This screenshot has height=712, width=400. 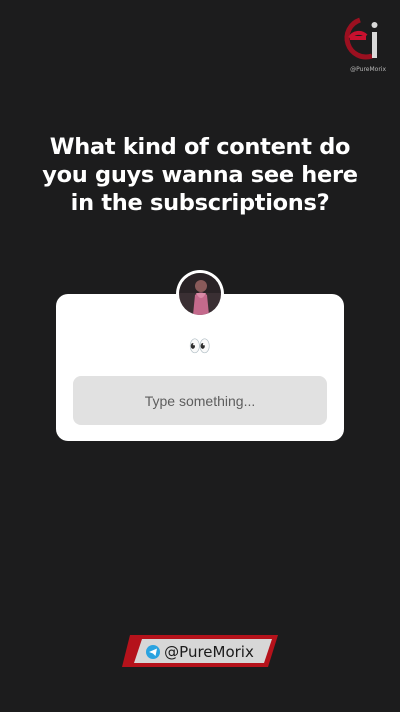 What do you see at coordinates (153, 652) in the screenshot?
I see `telegram-icon` at bounding box center [153, 652].